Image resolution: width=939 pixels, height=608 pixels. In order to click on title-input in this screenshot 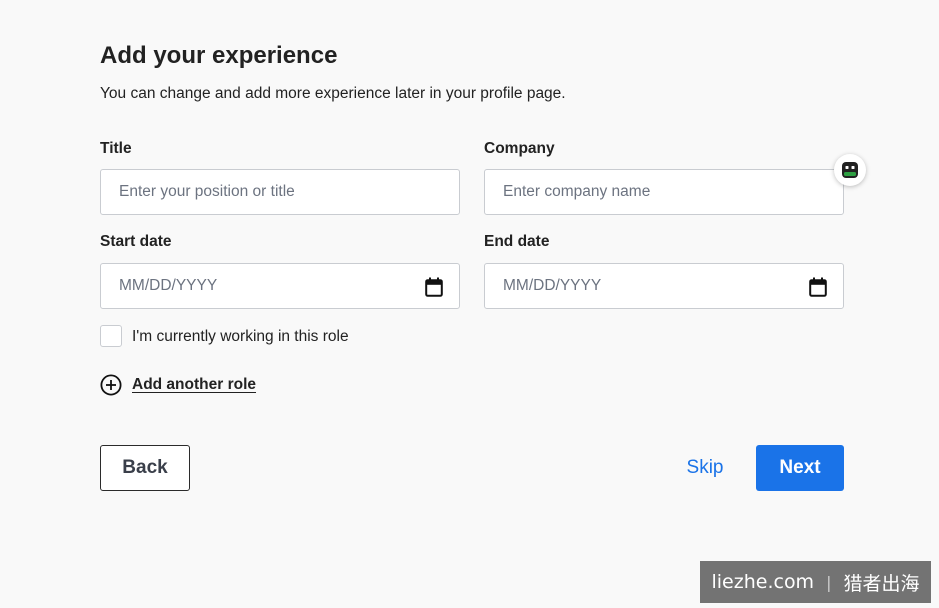, I will do `click(280, 192)`.